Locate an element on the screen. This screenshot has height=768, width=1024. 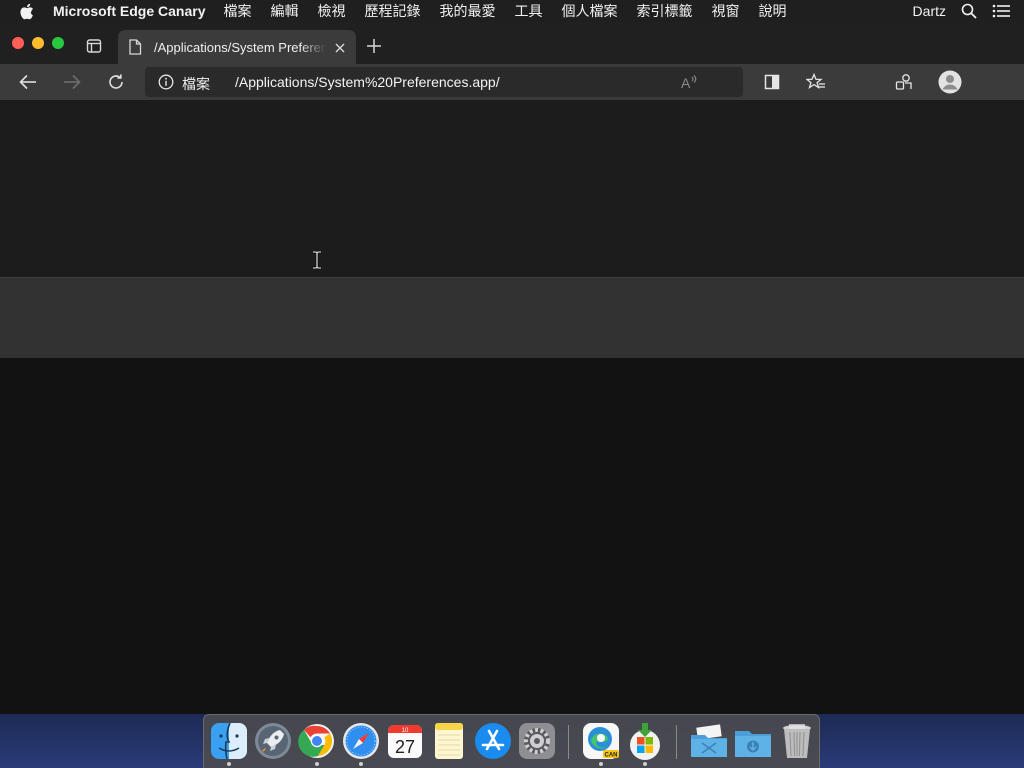
downloads-folder-icon is located at coordinates (753, 741).